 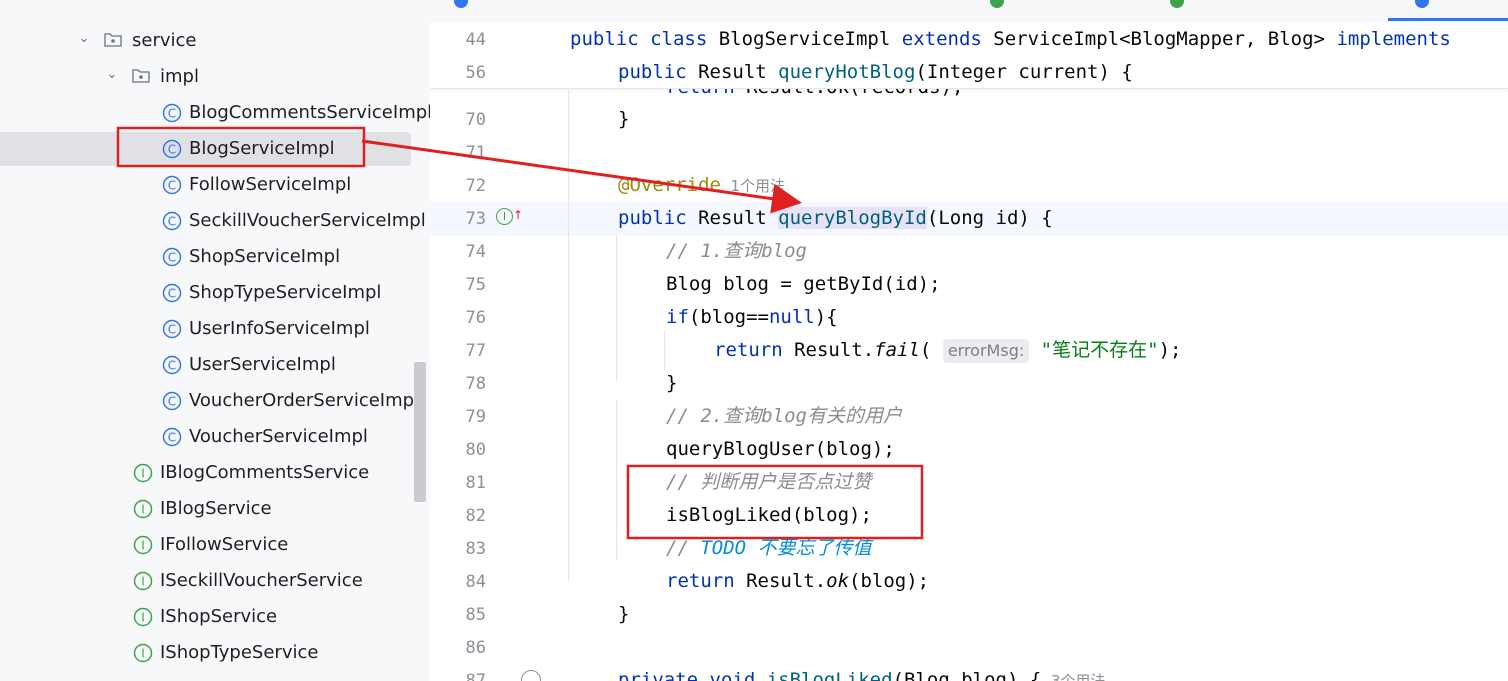 I want to click on annotation-box-code, so click(x=775, y=502).